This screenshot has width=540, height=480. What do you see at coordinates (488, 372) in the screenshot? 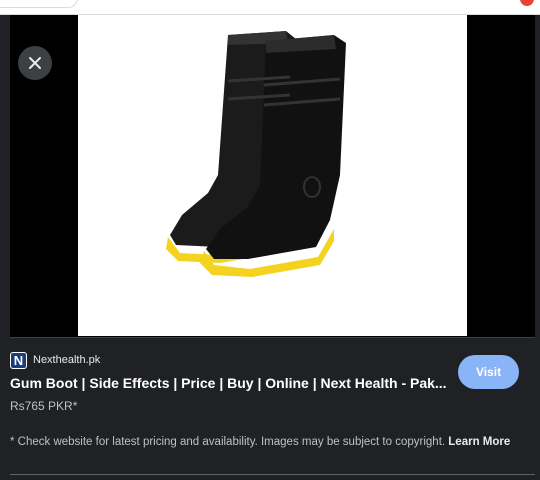
I see `visit-button: Visit` at bounding box center [488, 372].